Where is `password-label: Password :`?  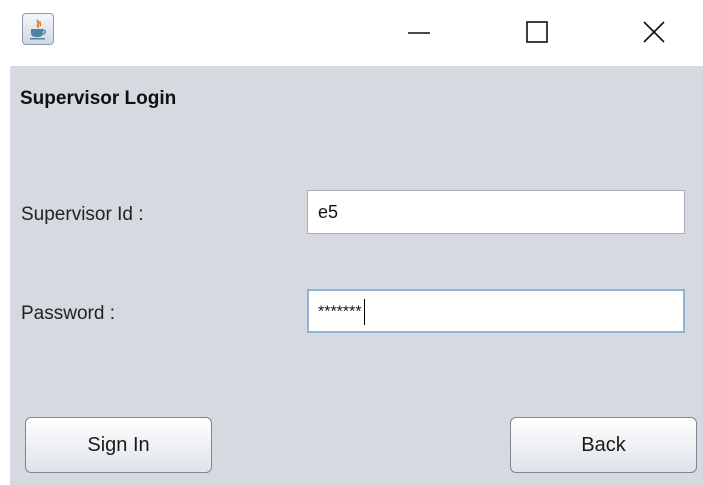 password-label: Password : is located at coordinates (68, 313).